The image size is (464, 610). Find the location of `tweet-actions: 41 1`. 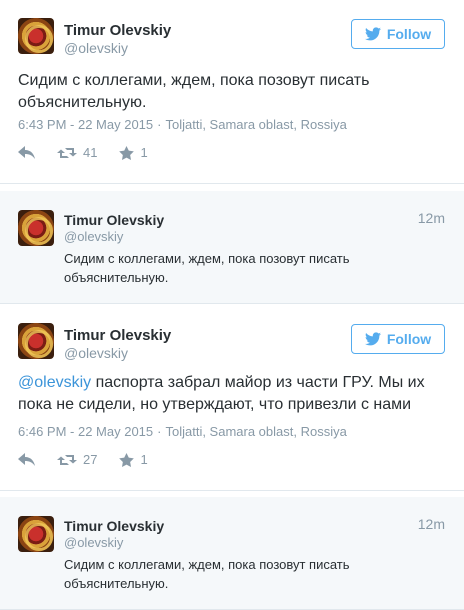

tweet-actions: 41 1 is located at coordinates (94, 152).